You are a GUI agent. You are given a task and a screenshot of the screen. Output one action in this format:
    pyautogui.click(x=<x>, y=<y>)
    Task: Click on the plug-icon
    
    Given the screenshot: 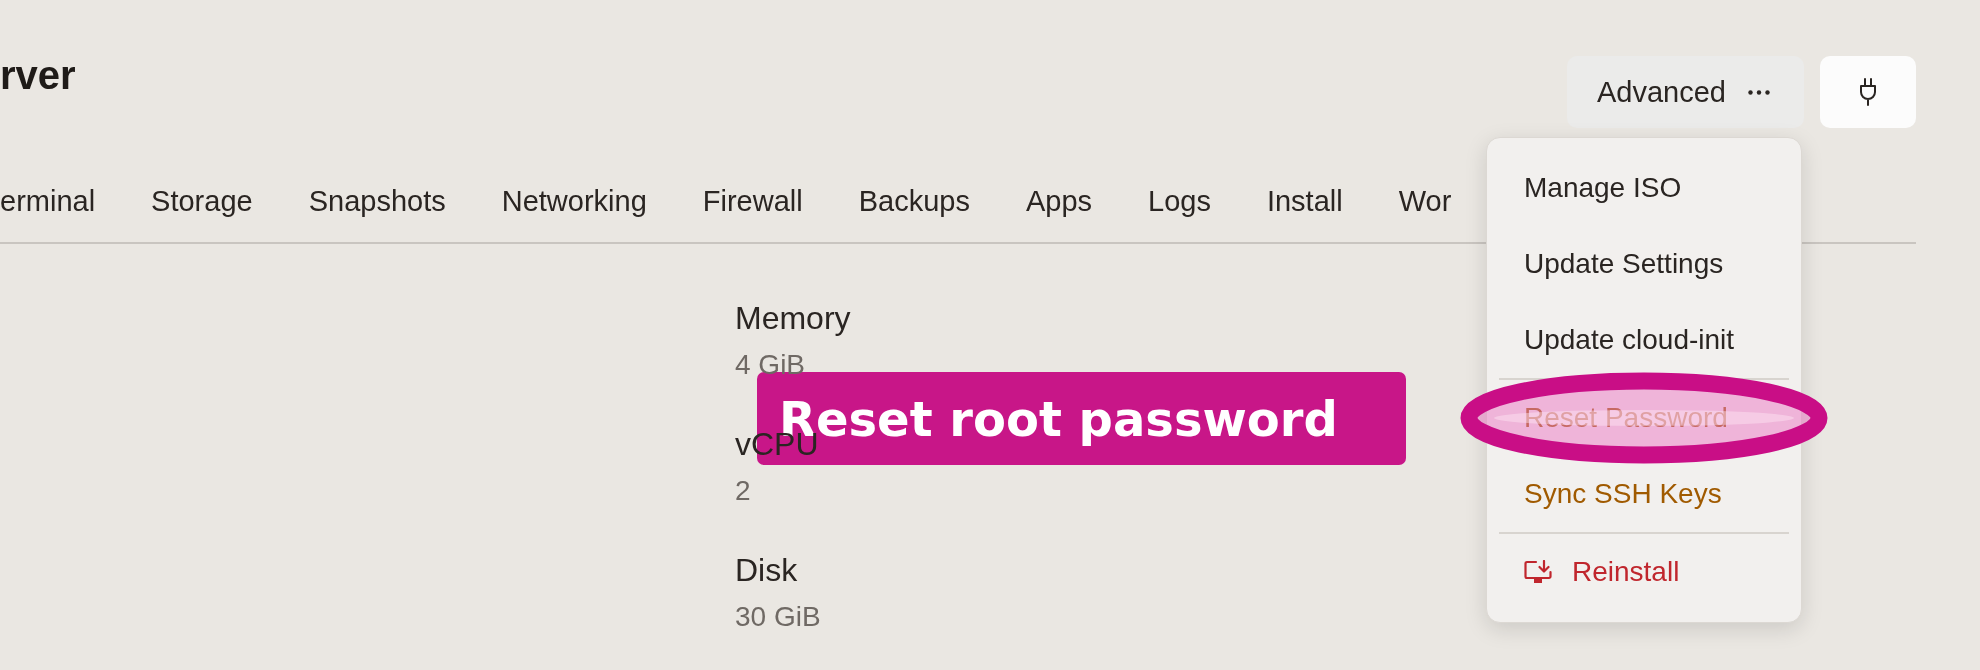 What is the action you would take?
    pyautogui.click(x=1868, y=92)
    